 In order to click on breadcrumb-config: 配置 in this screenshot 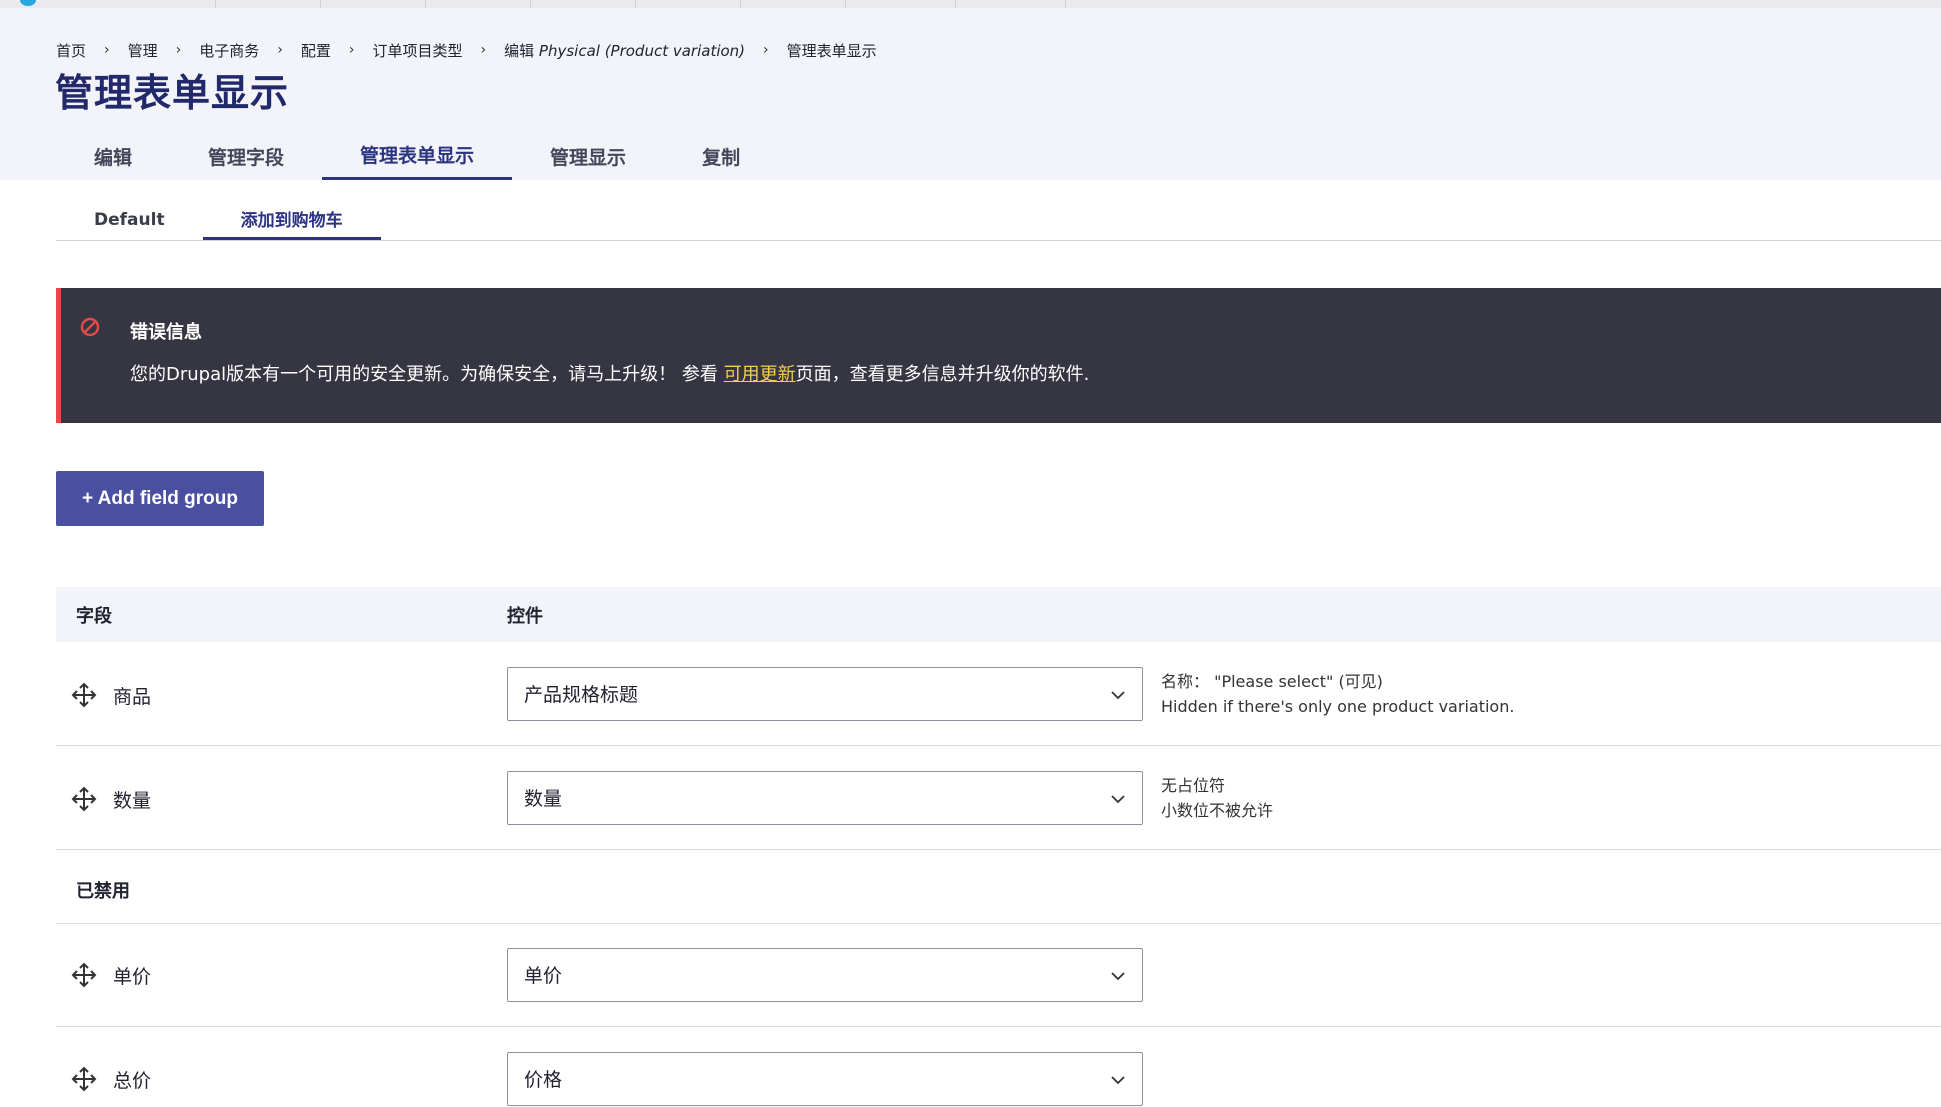, I will do `click(316, 50)`.